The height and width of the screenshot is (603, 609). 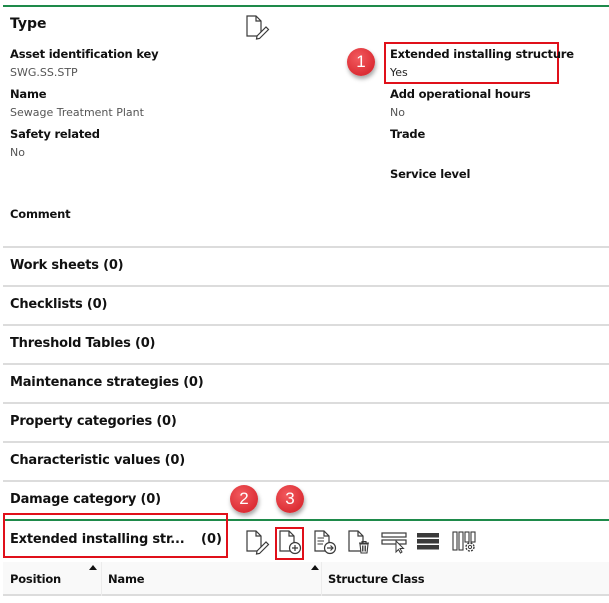 I want to click on edit-document-button, so click(x=257, y=542).